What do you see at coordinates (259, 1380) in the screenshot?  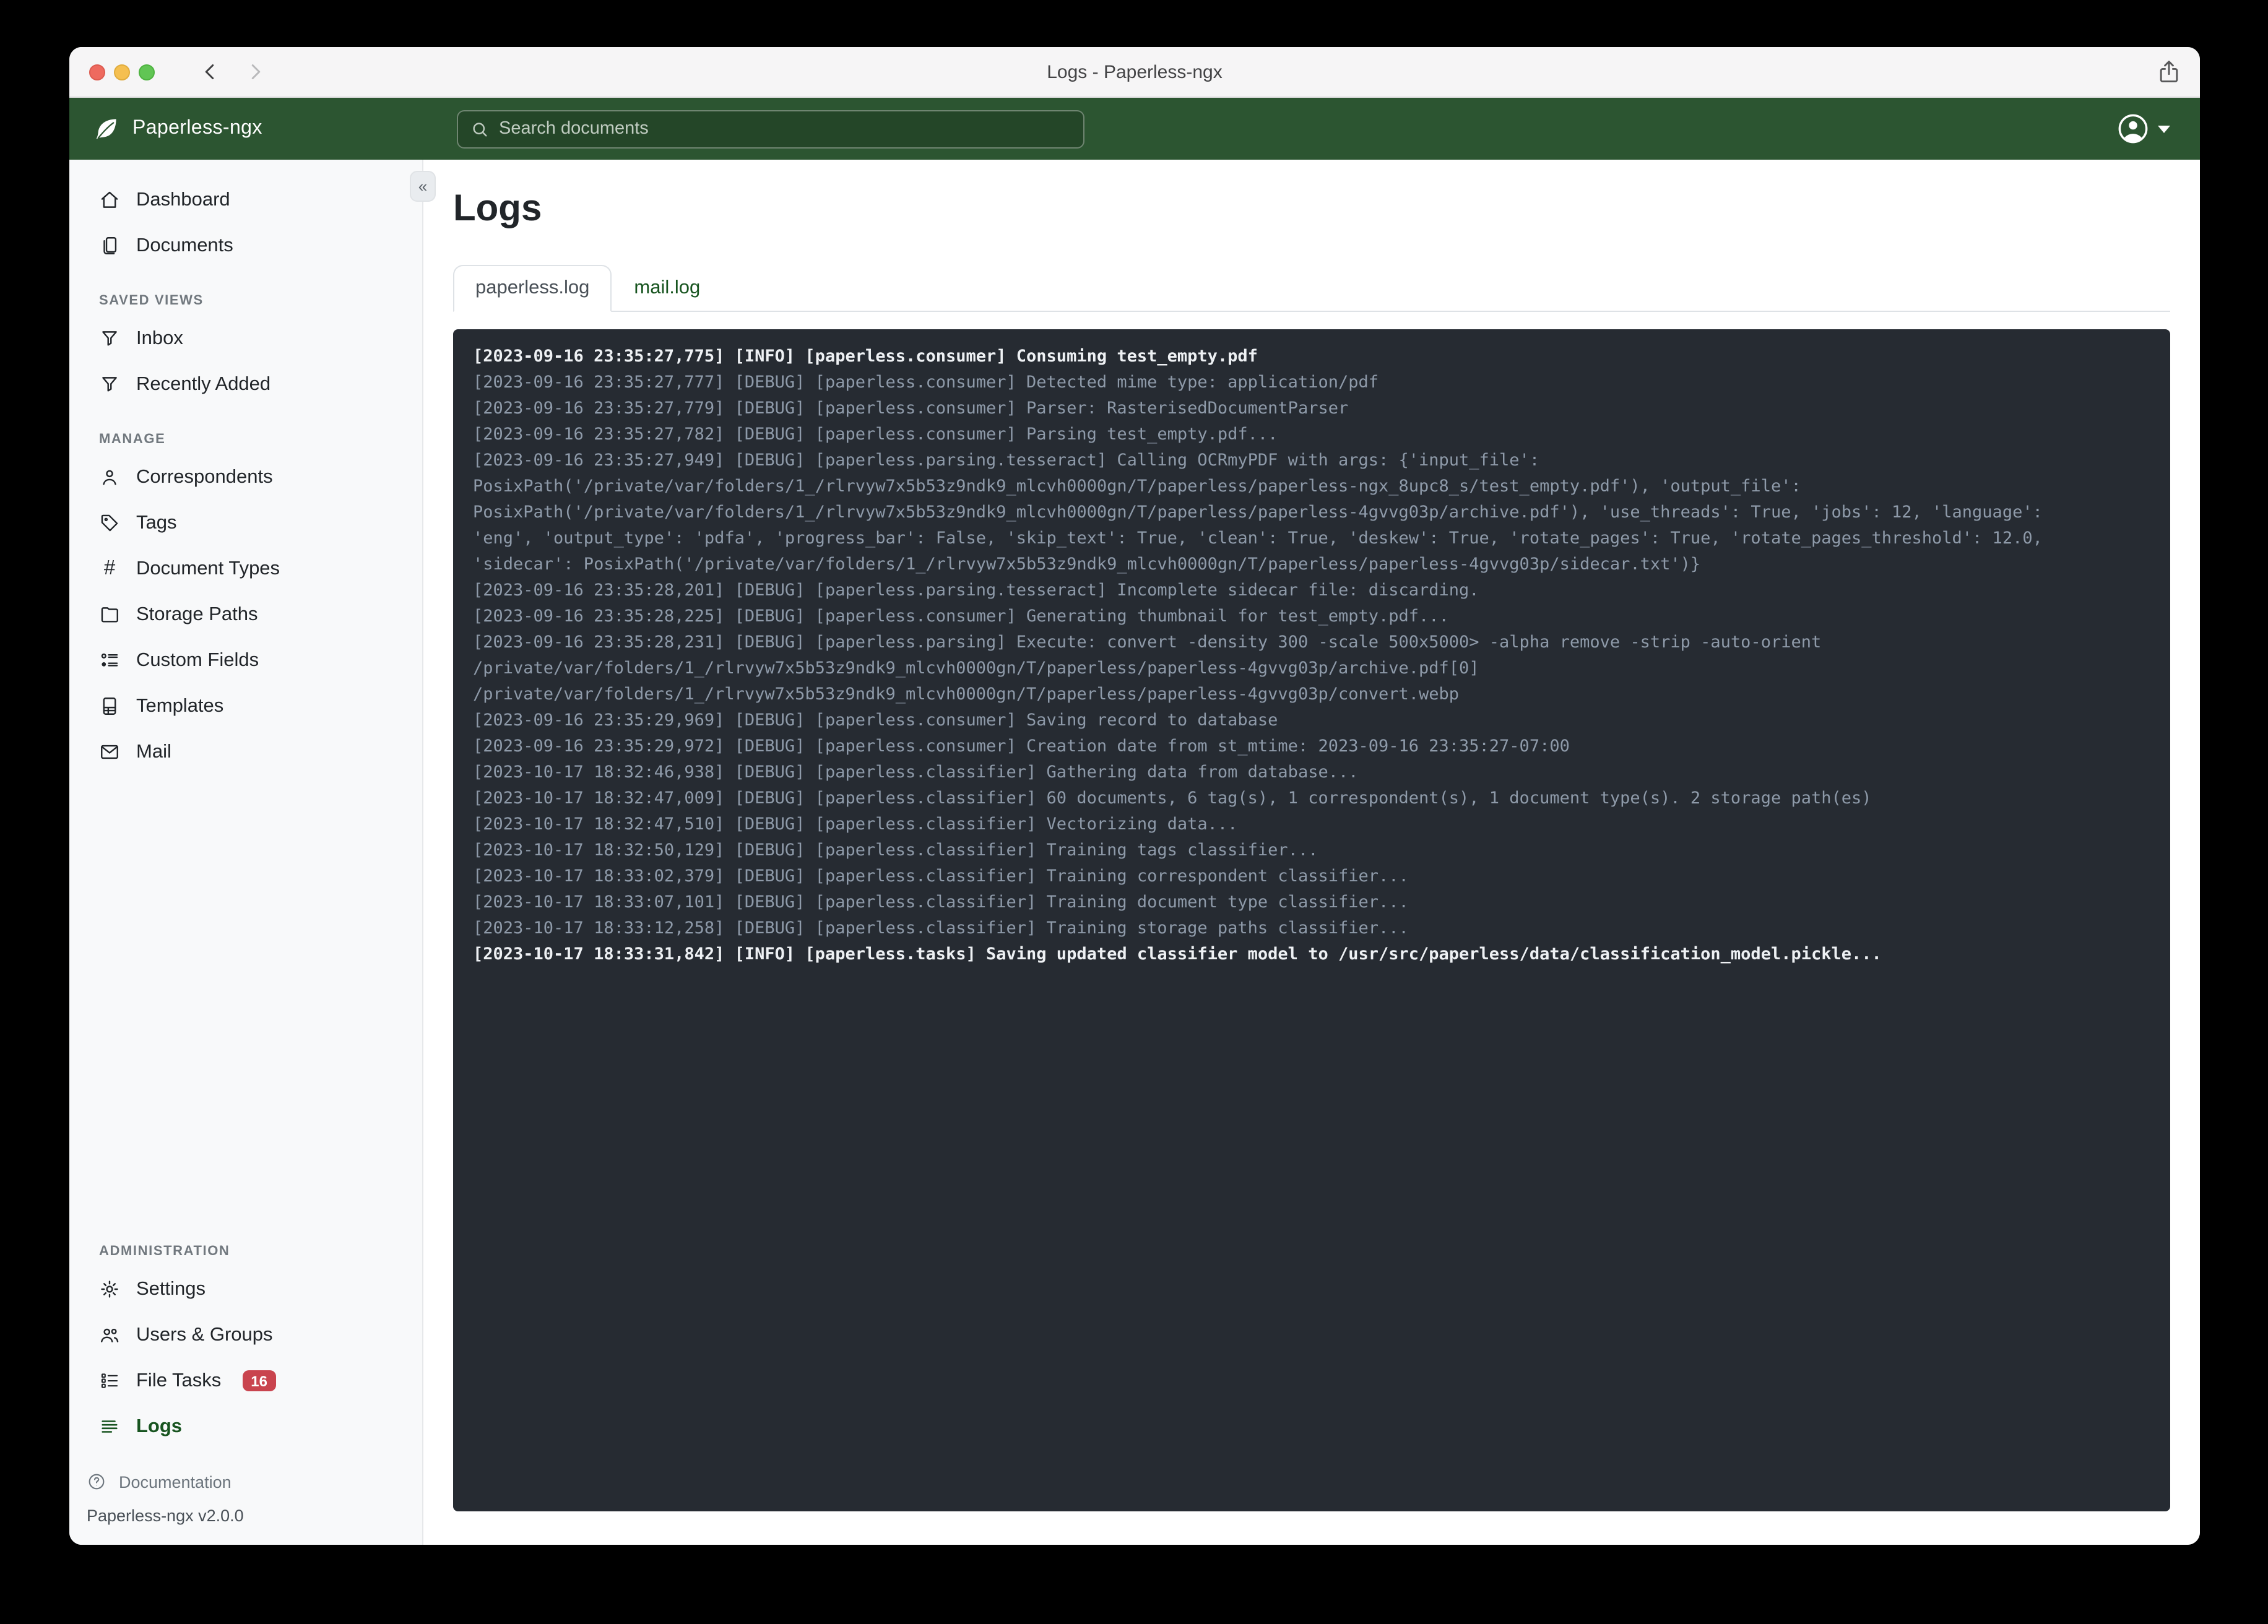 I see `file-tasks-badge: 16` at bounding box center [259, 1380].